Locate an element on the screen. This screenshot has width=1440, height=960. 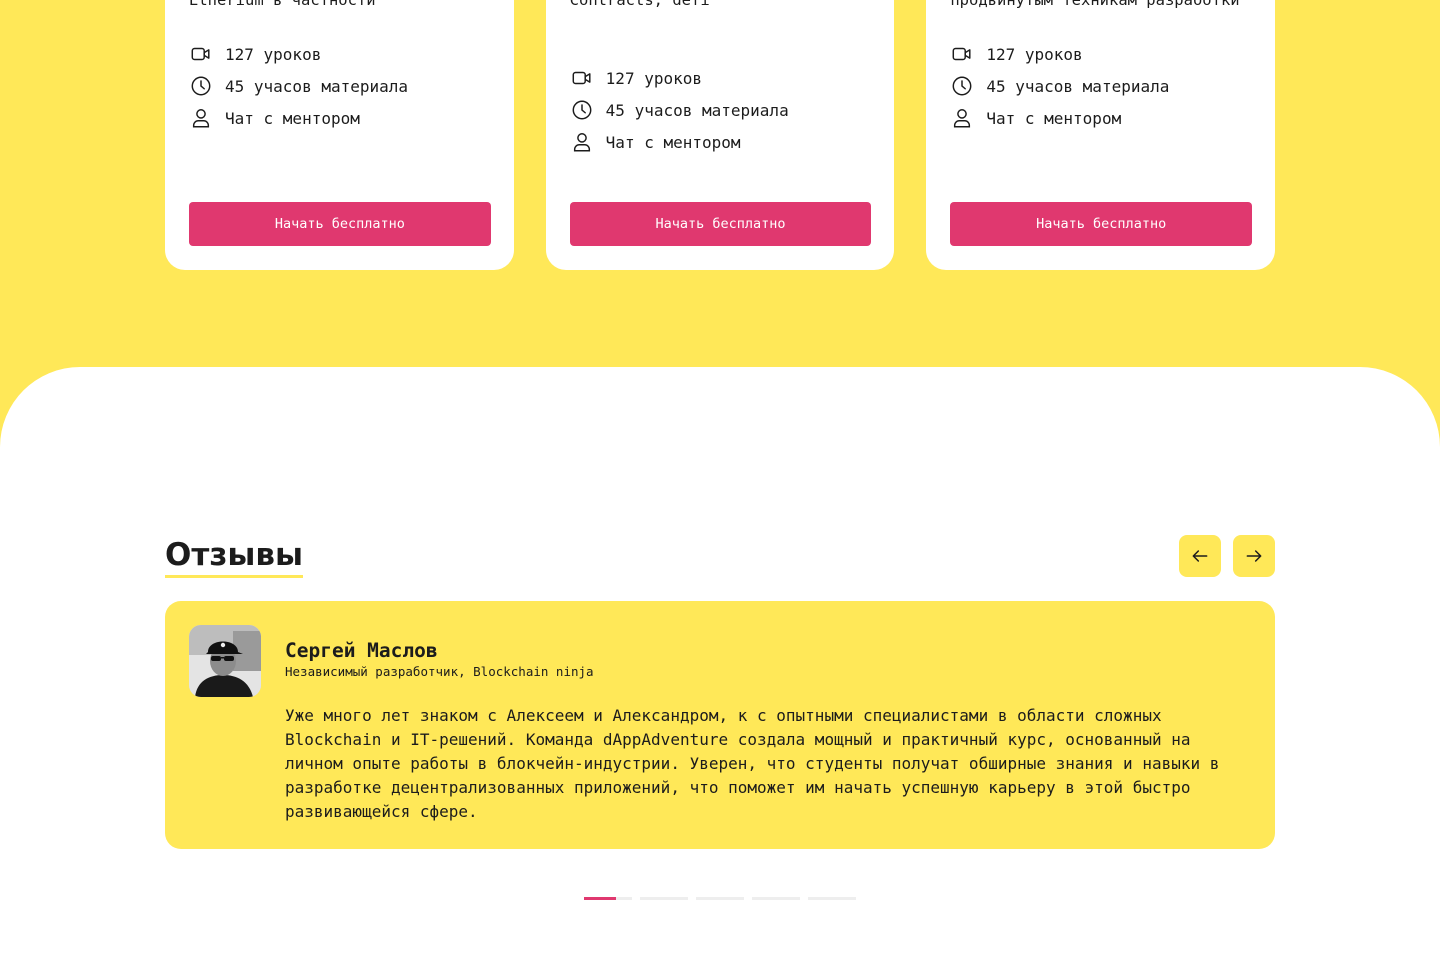
previous-review-button is located at coordinates (1200, 556).